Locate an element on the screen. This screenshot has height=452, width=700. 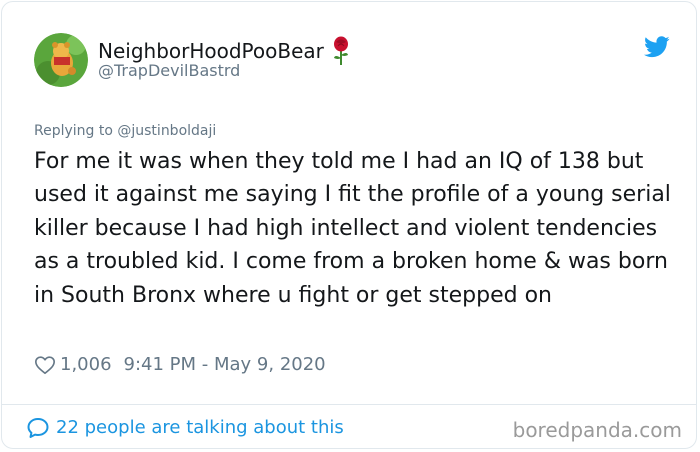
talking-about-link: 22 people are talking about this is located at coordinates (185, 428).